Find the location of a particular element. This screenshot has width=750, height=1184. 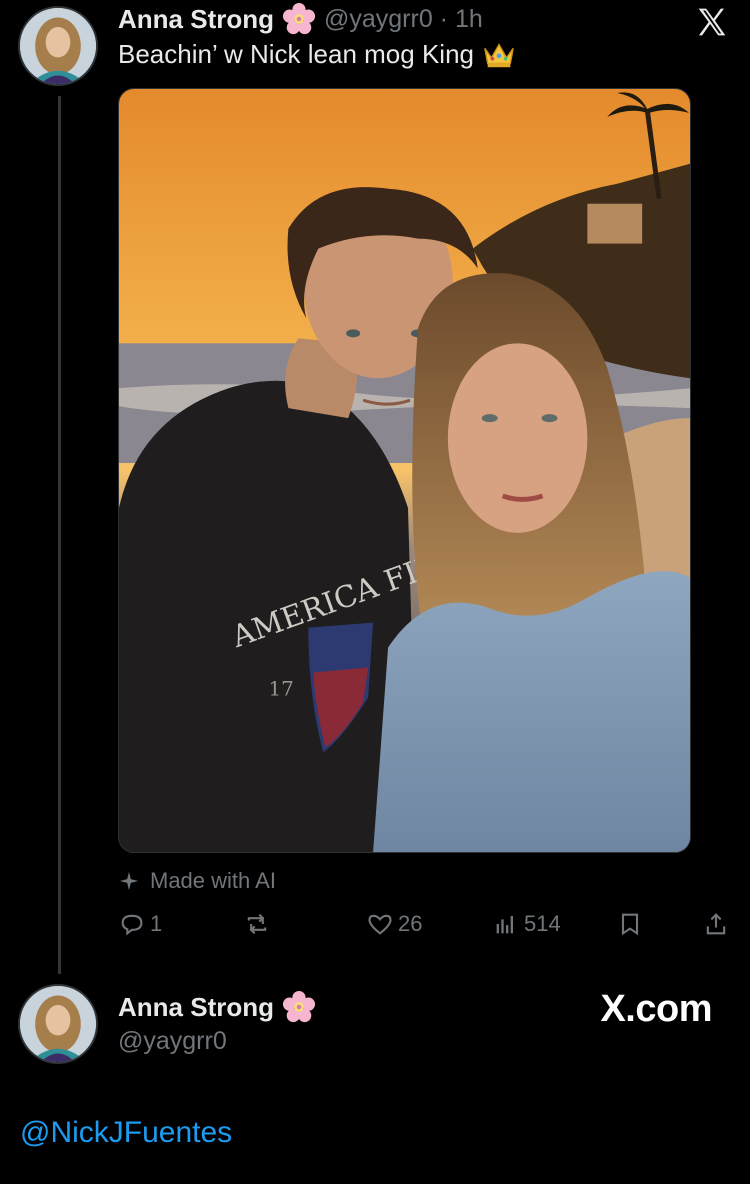

views-count: 514 is located at coordinates (542, 923).